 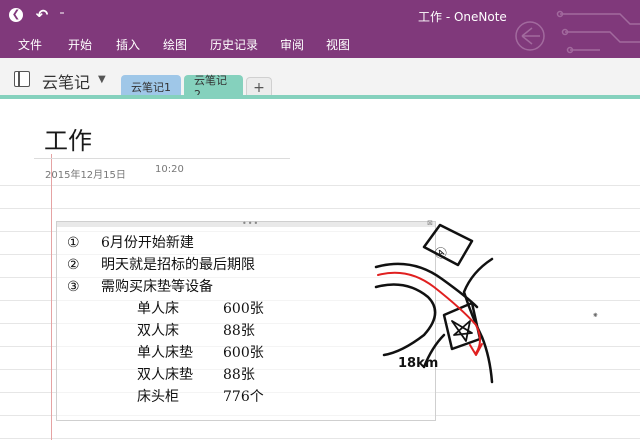 What do you see at coordinates (73, 243) in the screenshot?
I see `list-number: ①` at bounding box center [73, 243].